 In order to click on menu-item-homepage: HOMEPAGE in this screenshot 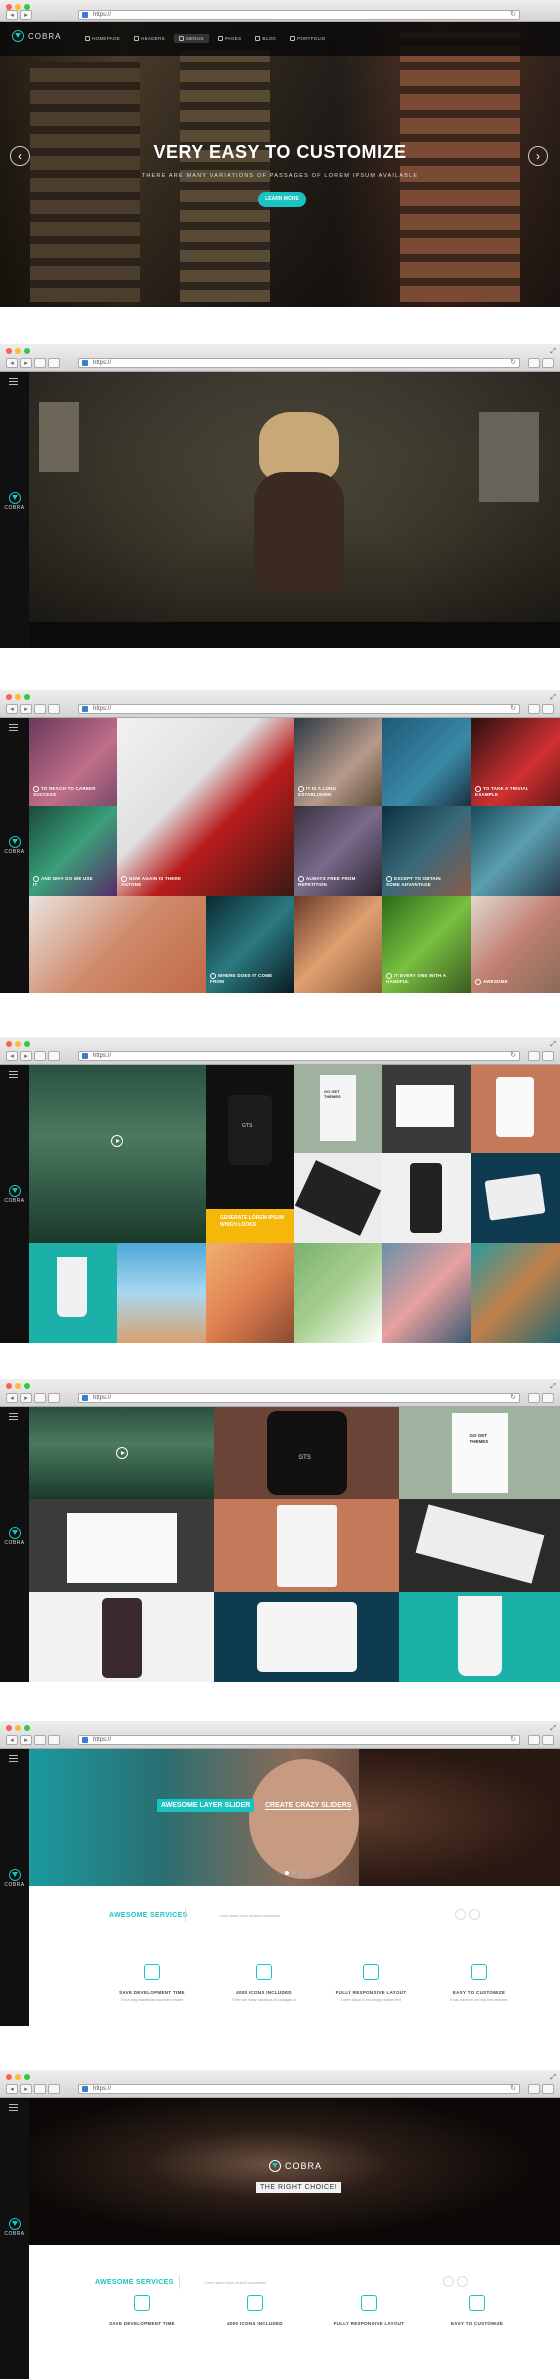, I will do `click(102, 38)`.